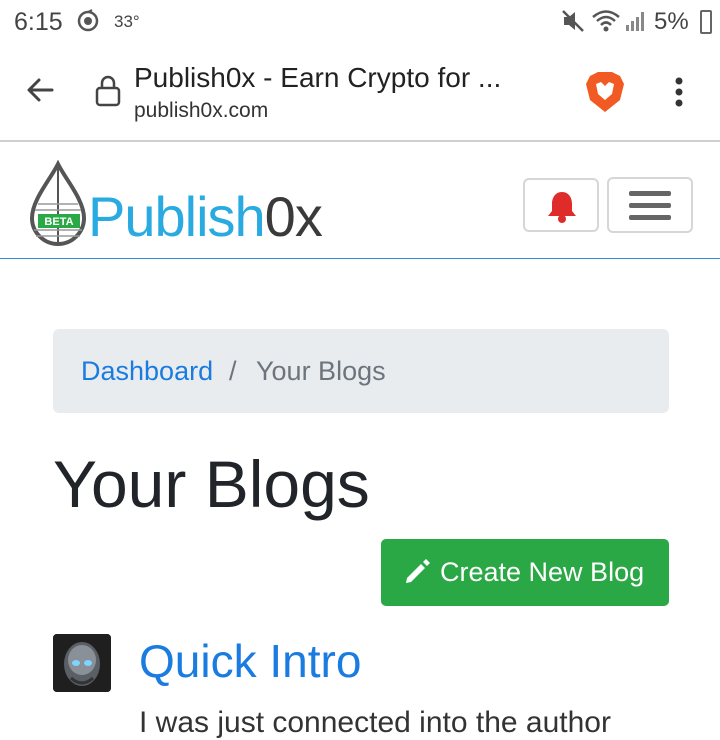 Image resolution: width=720 pixels, height=740 pixels. I want to click on hamburger-menu-button, so click(650, 205).